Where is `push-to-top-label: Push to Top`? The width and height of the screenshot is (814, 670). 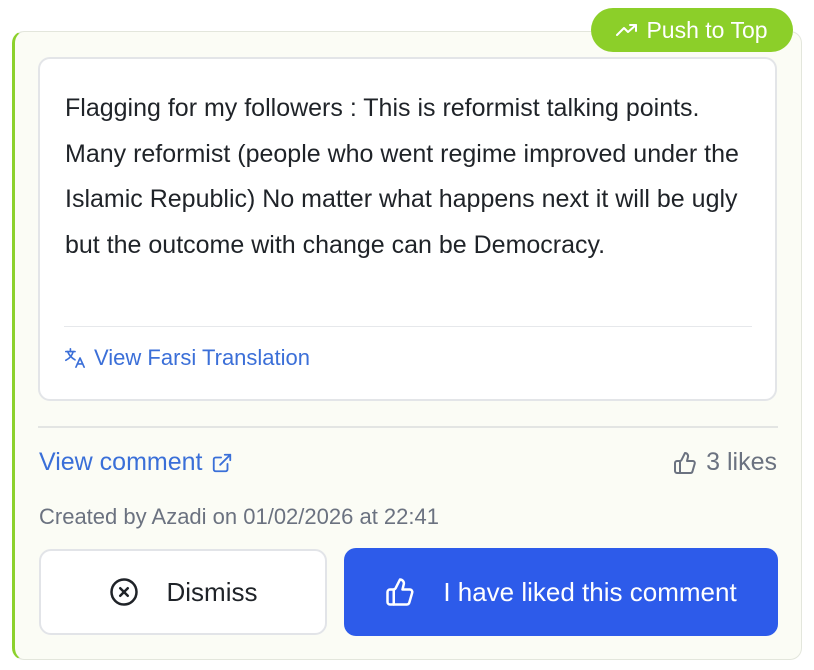
push-to-top-label: Push to Top is located at coordinates (707, 29).